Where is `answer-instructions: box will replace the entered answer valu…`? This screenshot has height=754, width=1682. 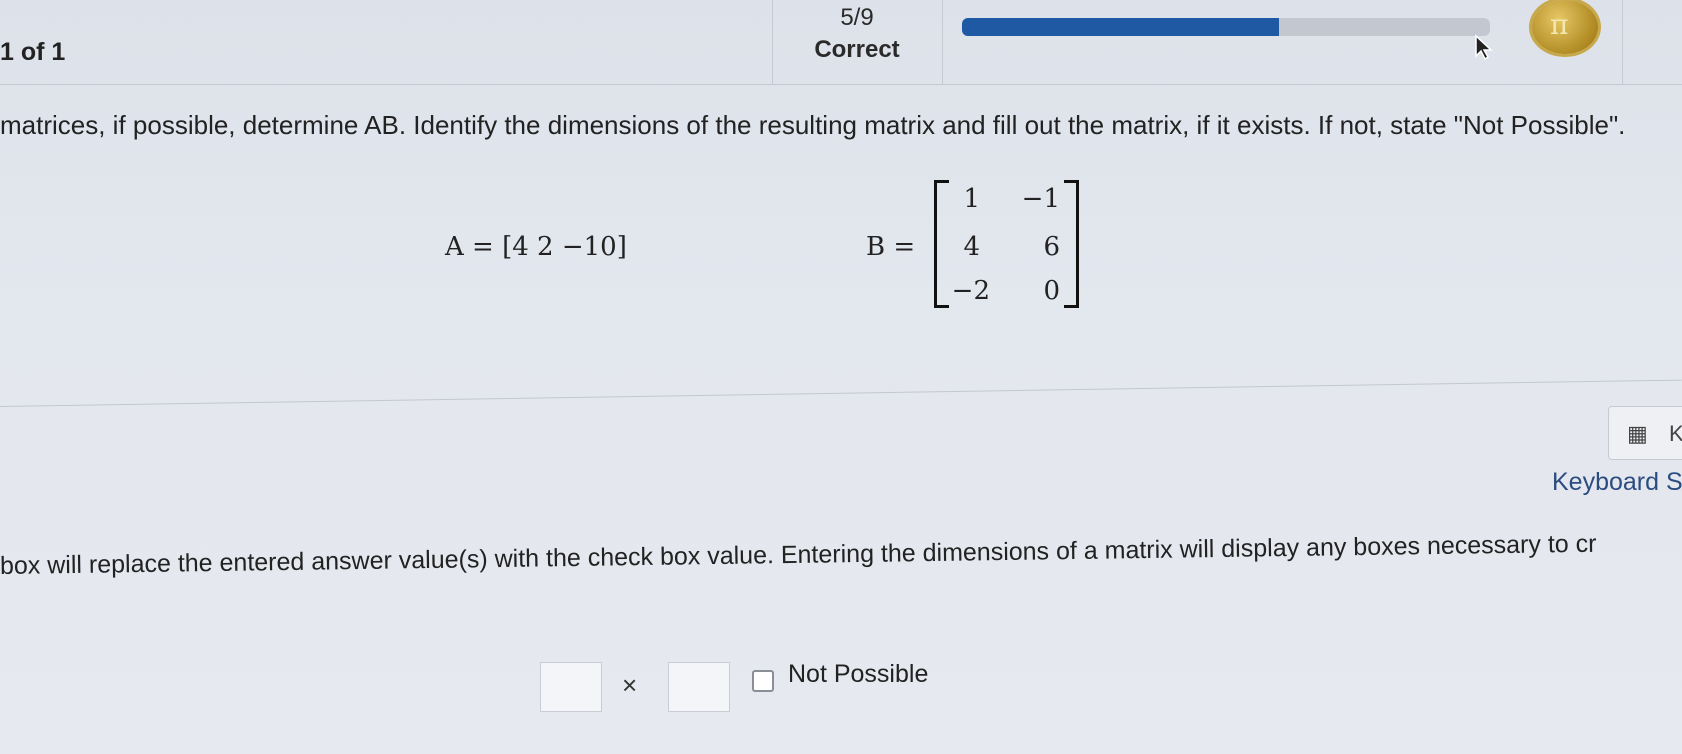 answer-instructions: box will replace the entered answer valu… is located at coordinates (798, 554).